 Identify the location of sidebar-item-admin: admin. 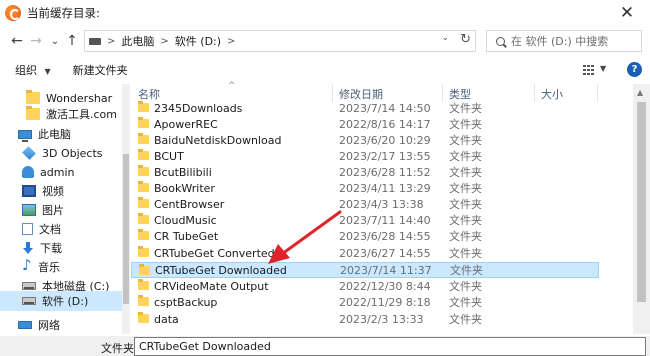
(61, 172).